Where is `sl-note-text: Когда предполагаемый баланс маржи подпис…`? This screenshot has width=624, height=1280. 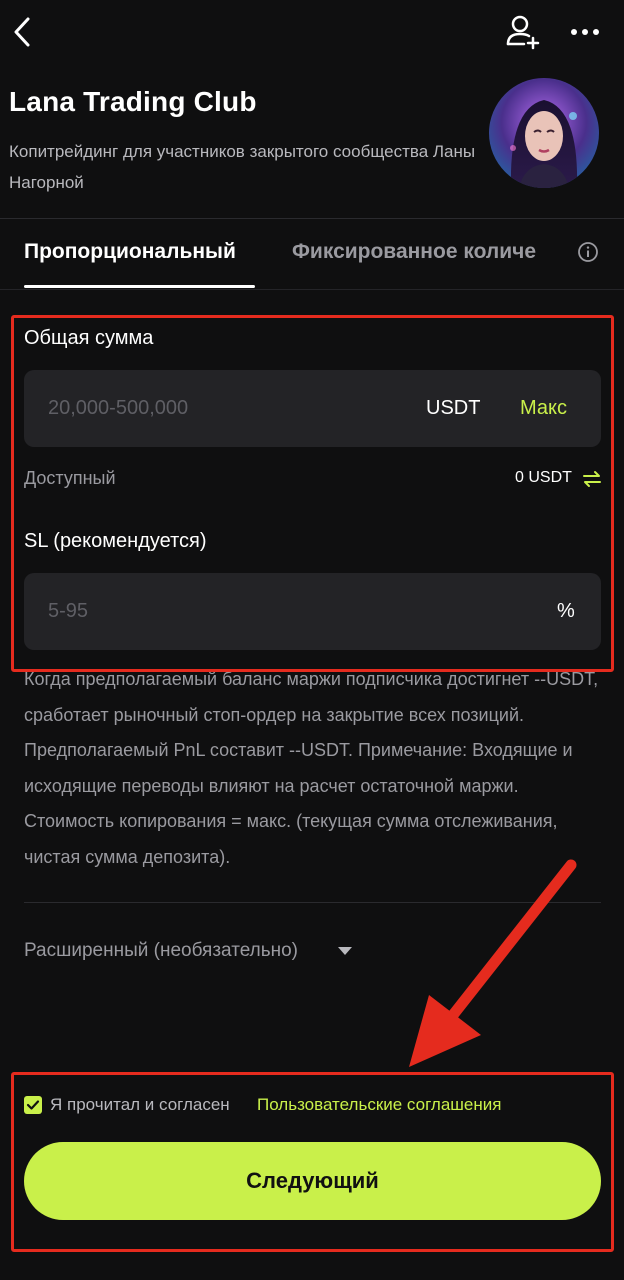
sl-note-text: Когда предполагаемый баланс маржи подпис… is located at coordinates (311, 768).